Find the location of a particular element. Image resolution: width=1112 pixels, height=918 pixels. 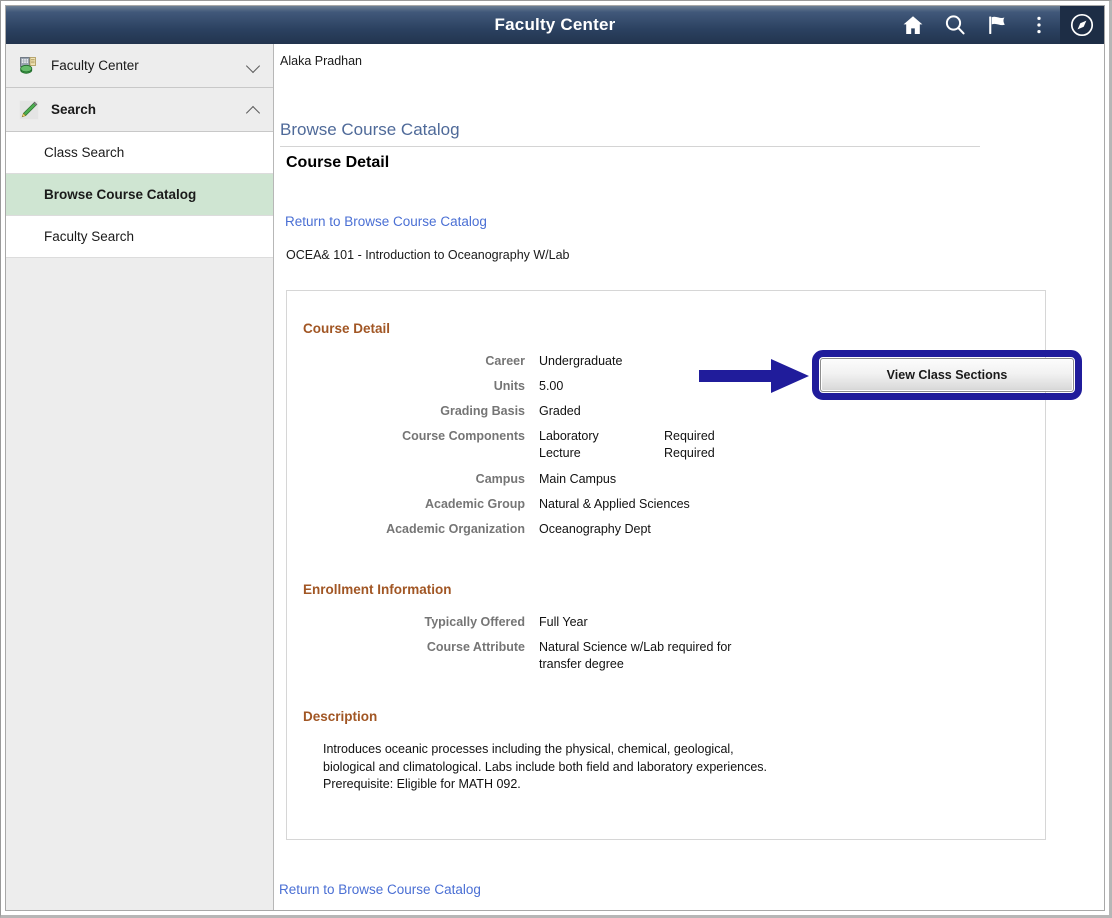

sidebar-item-class-search: Class Search is located at coordinates (139, 153).